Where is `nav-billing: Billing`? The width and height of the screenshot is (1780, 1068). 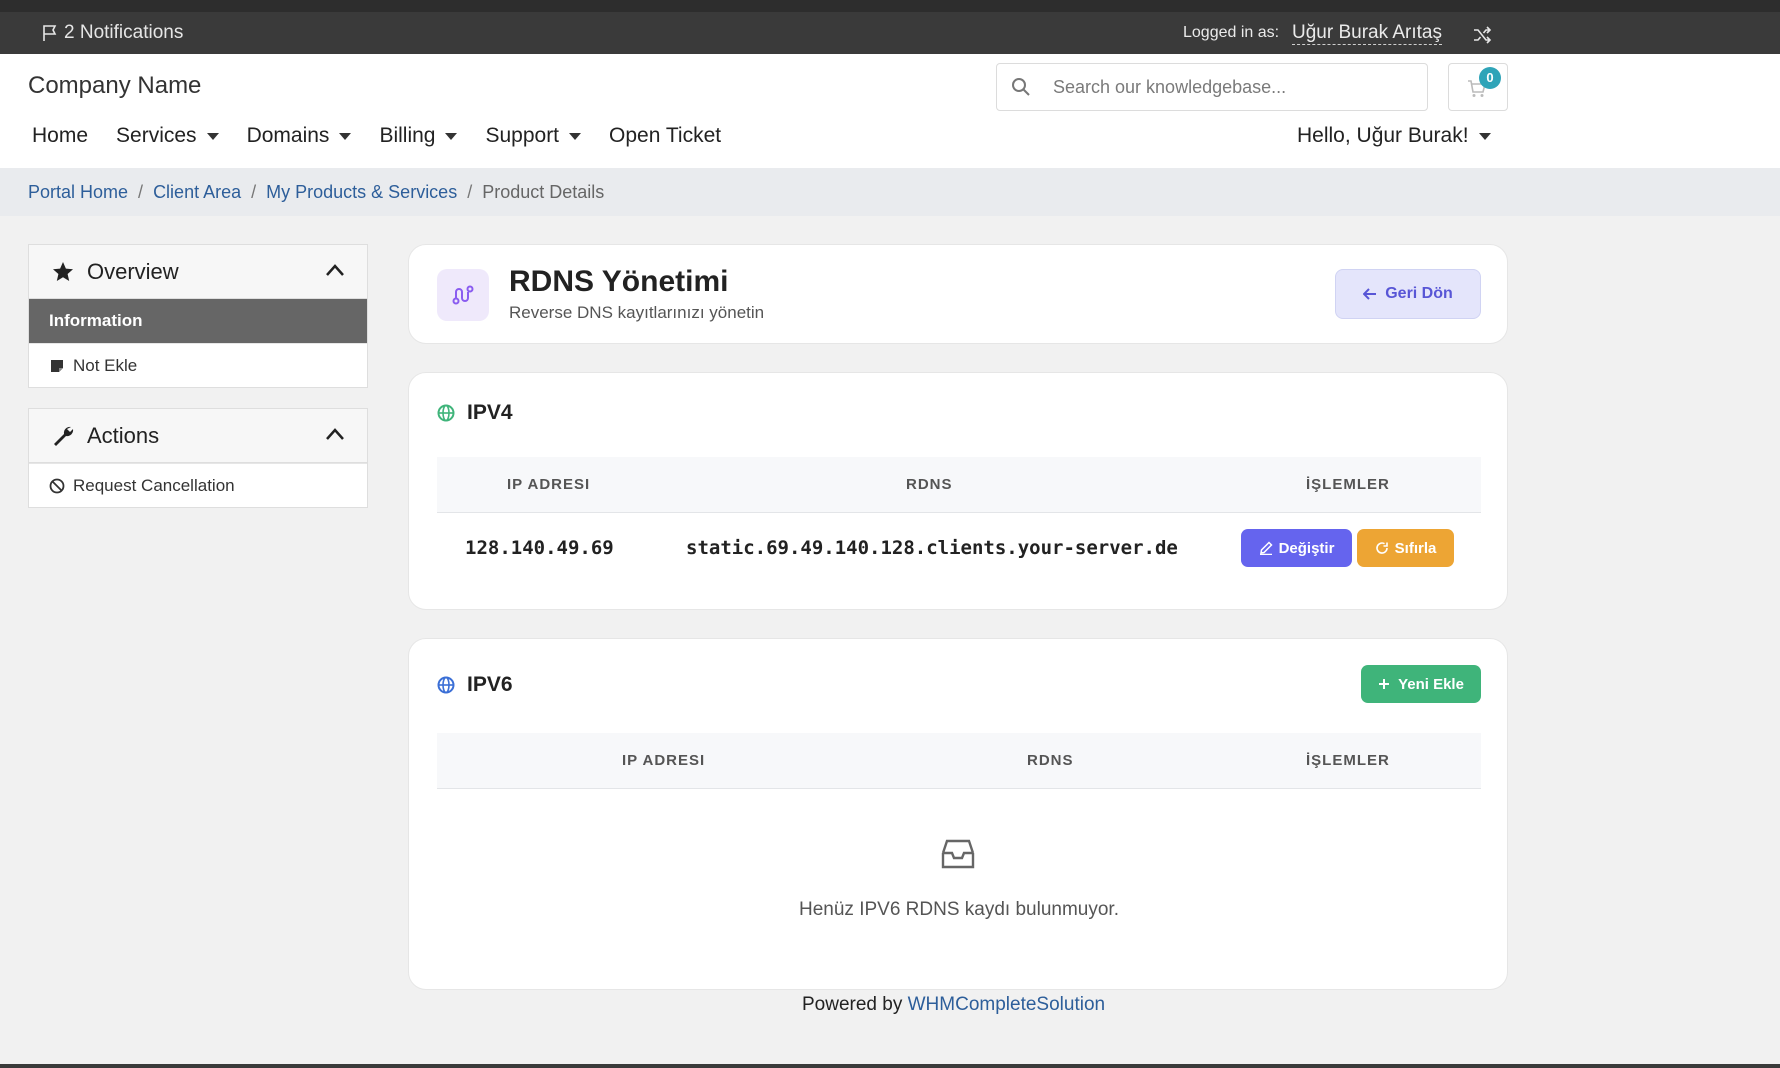 nav-billing: Billing is located at coordinates (418, 136).